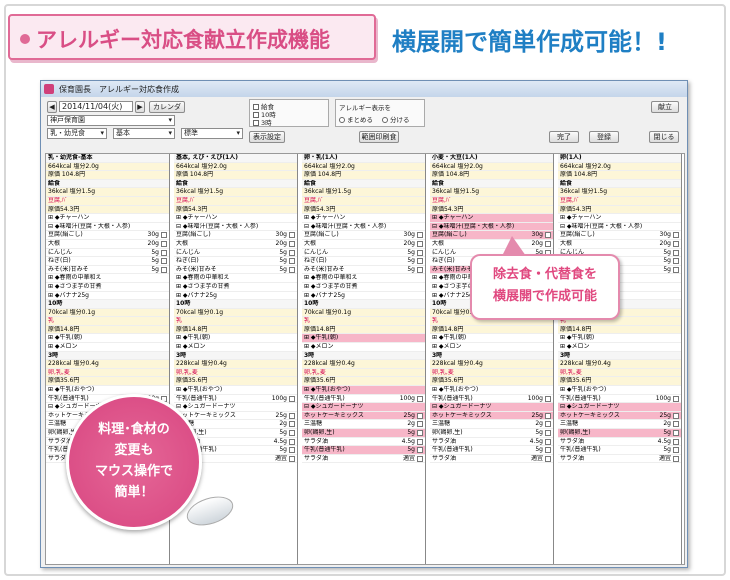 The width and height of the screenshot is (730, 580). Describe the element at coordinates (363, 416) in the screenshot. I see `menu-row: ホットケーキミックス 25g` at that location.